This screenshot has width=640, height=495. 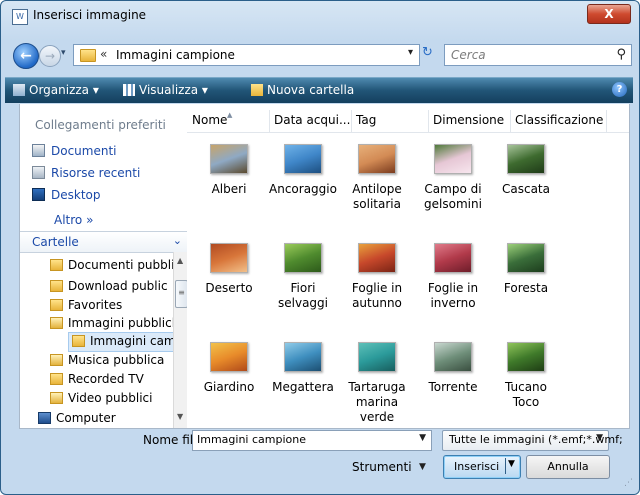 What do you see at coordinates (390, 121) in the screenshot?
I see `column-header-tag: Tag` at bounding box center [390, 121].